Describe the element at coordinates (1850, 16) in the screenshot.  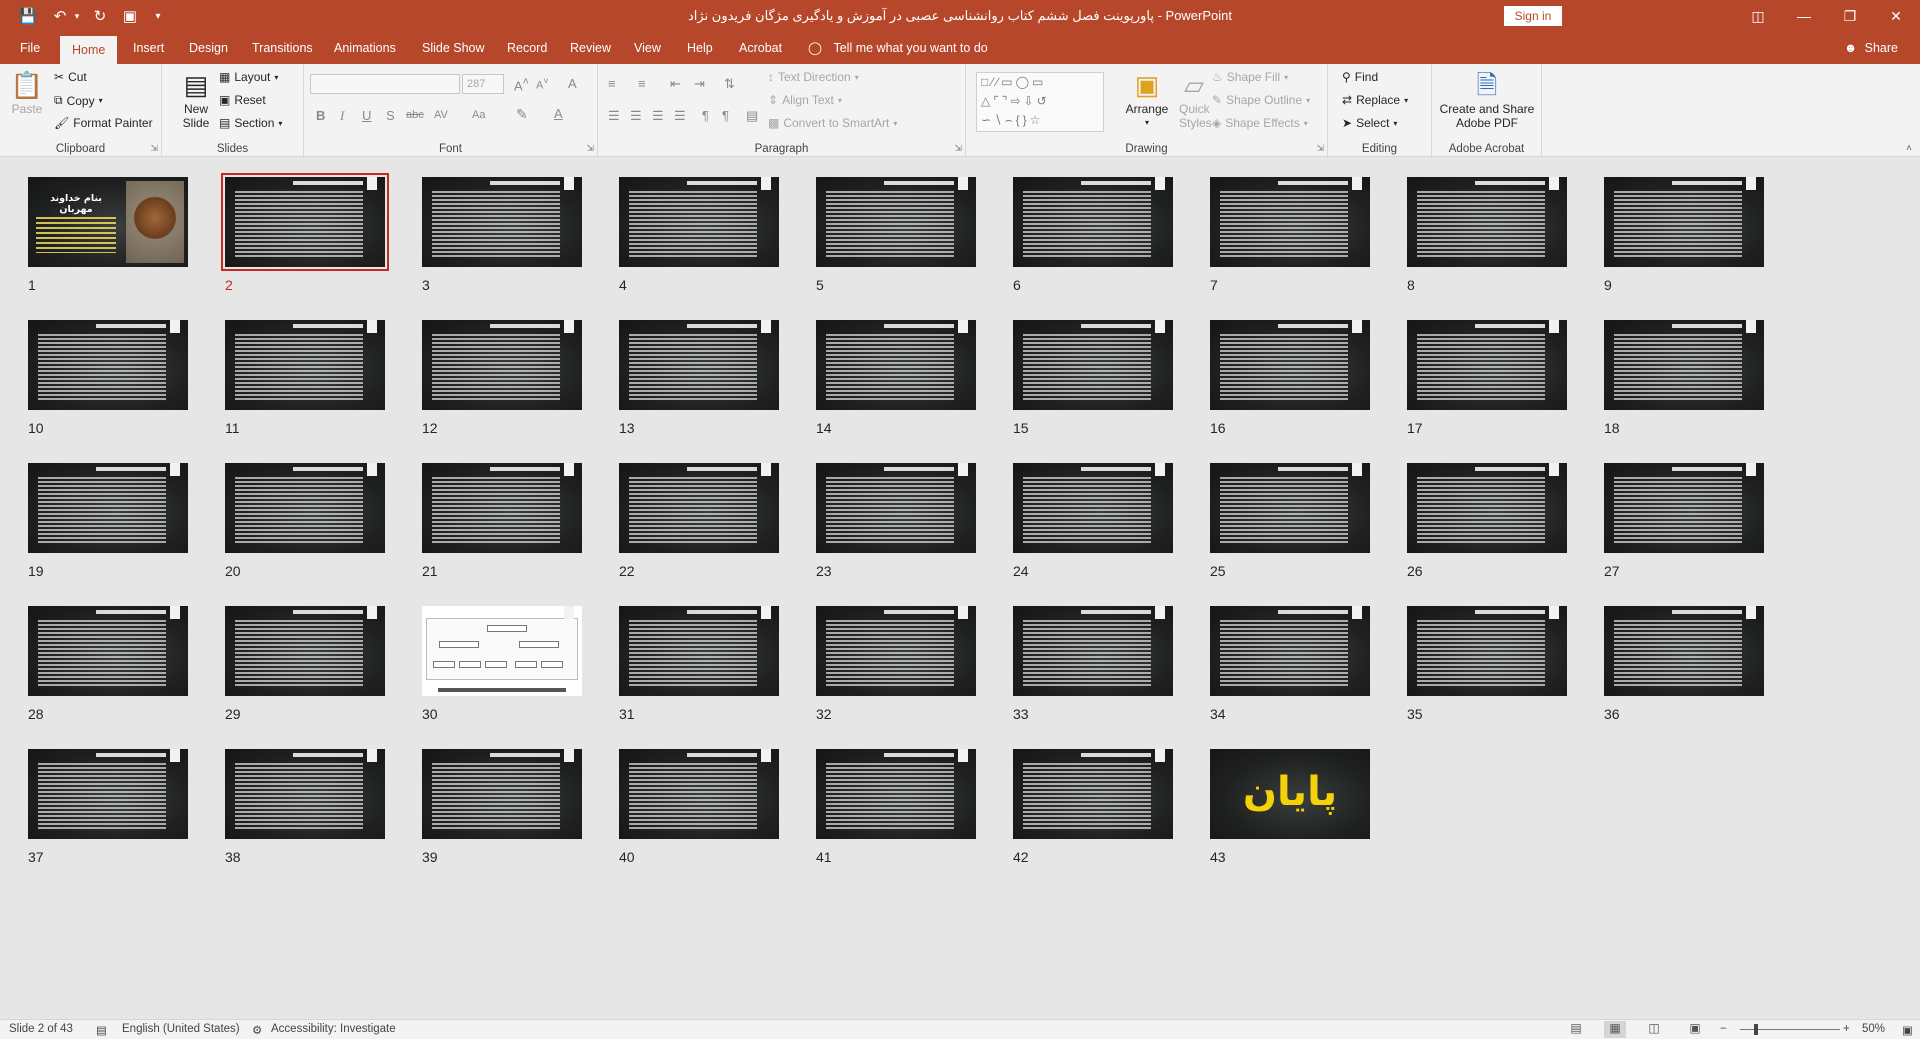
I see `restore-icon: ❐` at that location.